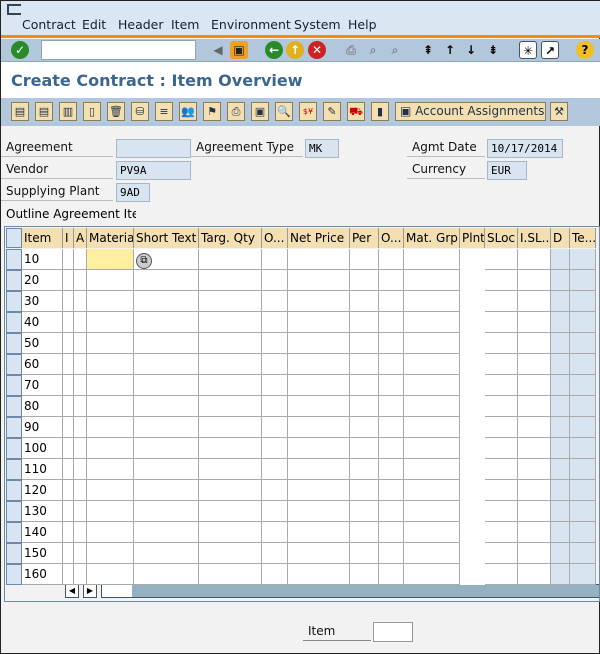  What do you see at coordinates (141, 24) in the screenshot?
I see `menu-header: Header` at bounding box center [141, 24].